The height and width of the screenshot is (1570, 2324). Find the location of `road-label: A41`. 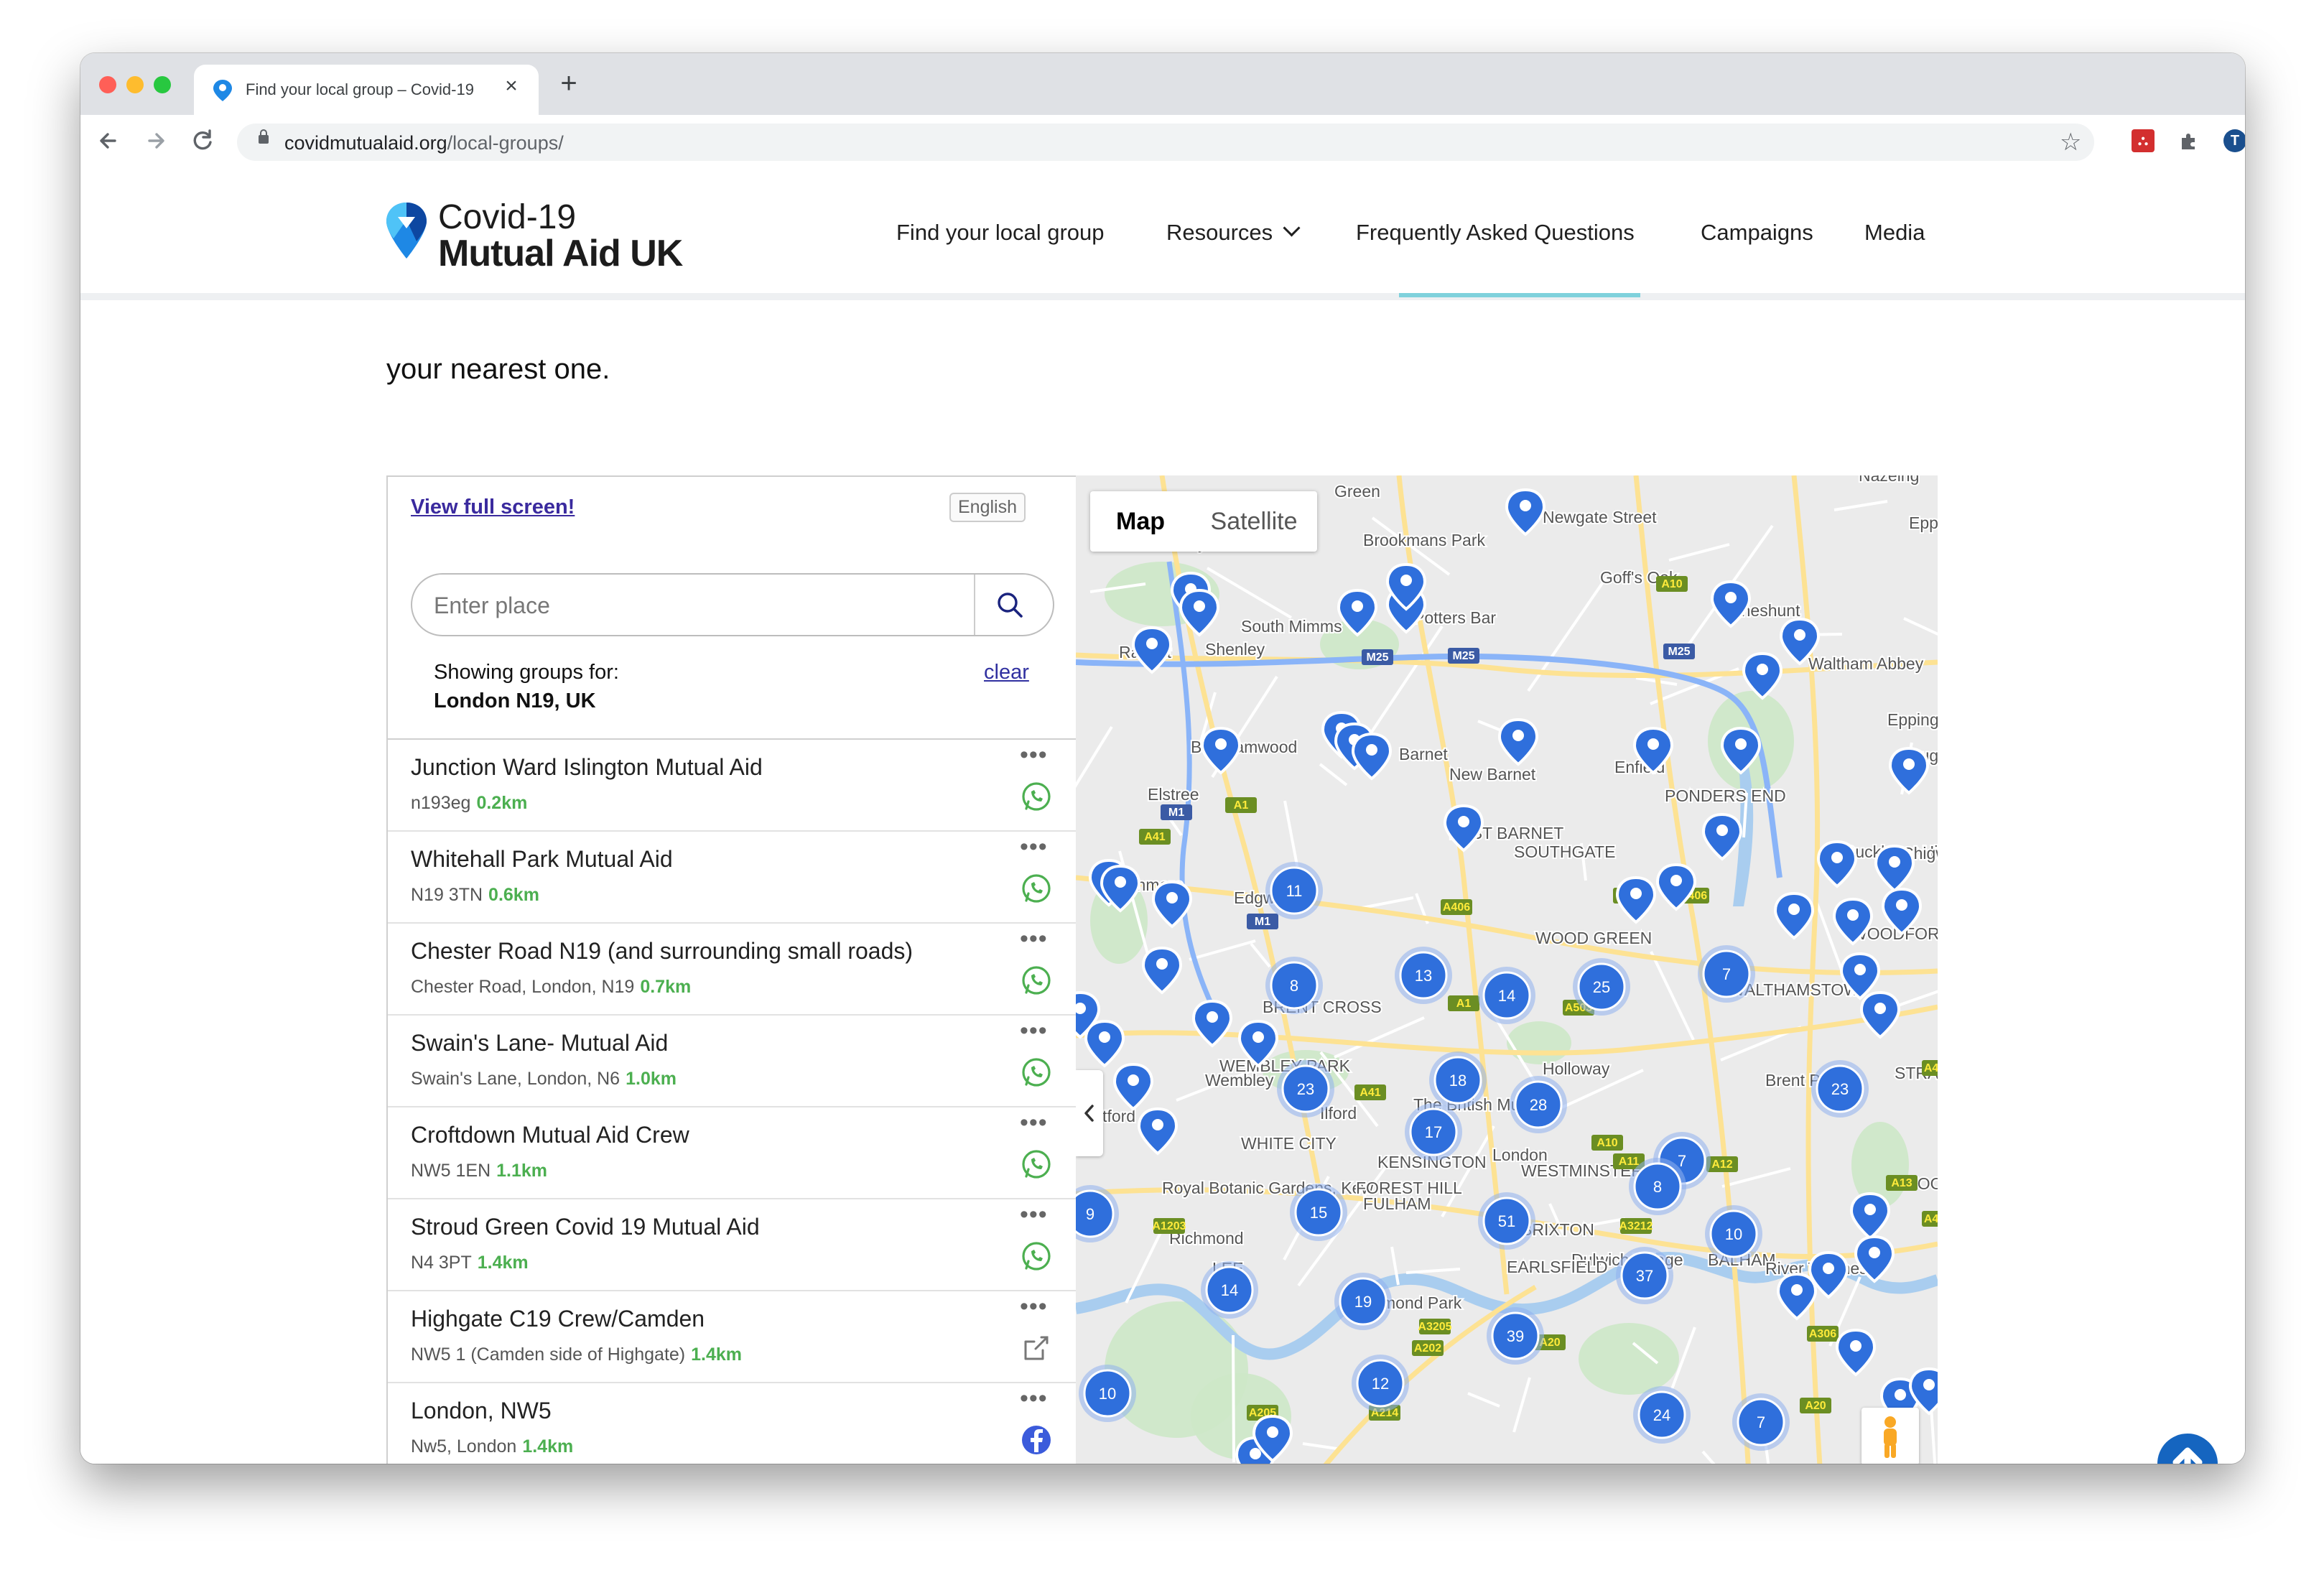

road-label: A41 is located at coordinates (1370, 1093).